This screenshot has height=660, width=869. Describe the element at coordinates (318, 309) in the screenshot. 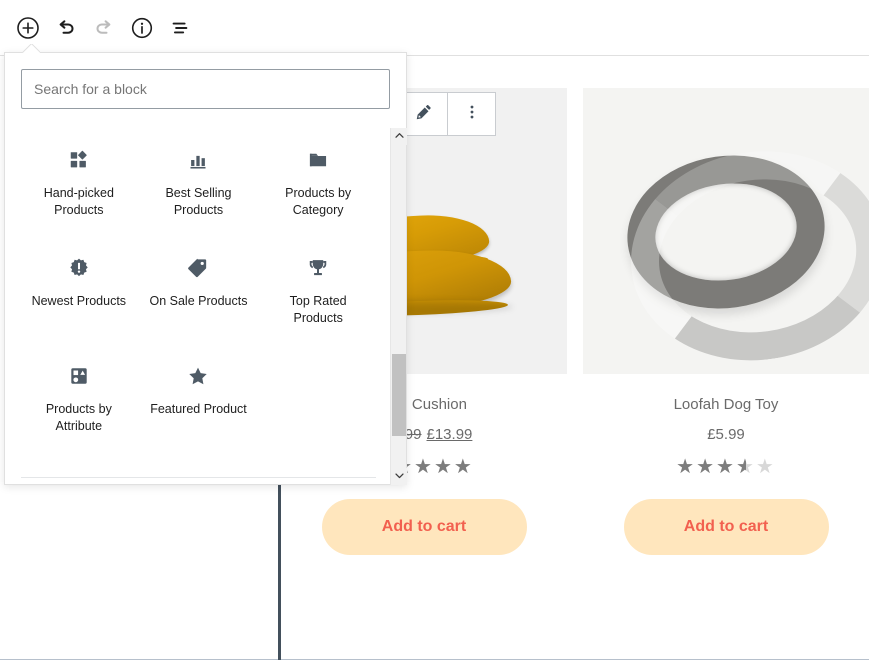

I see `block-item-label: Top Rated Products` at that location.